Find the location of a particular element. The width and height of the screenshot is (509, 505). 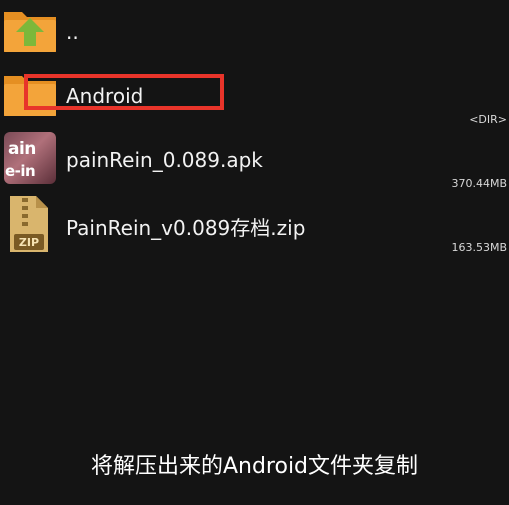

file-meta: 370.44MB is located at coordinates (479, 183).